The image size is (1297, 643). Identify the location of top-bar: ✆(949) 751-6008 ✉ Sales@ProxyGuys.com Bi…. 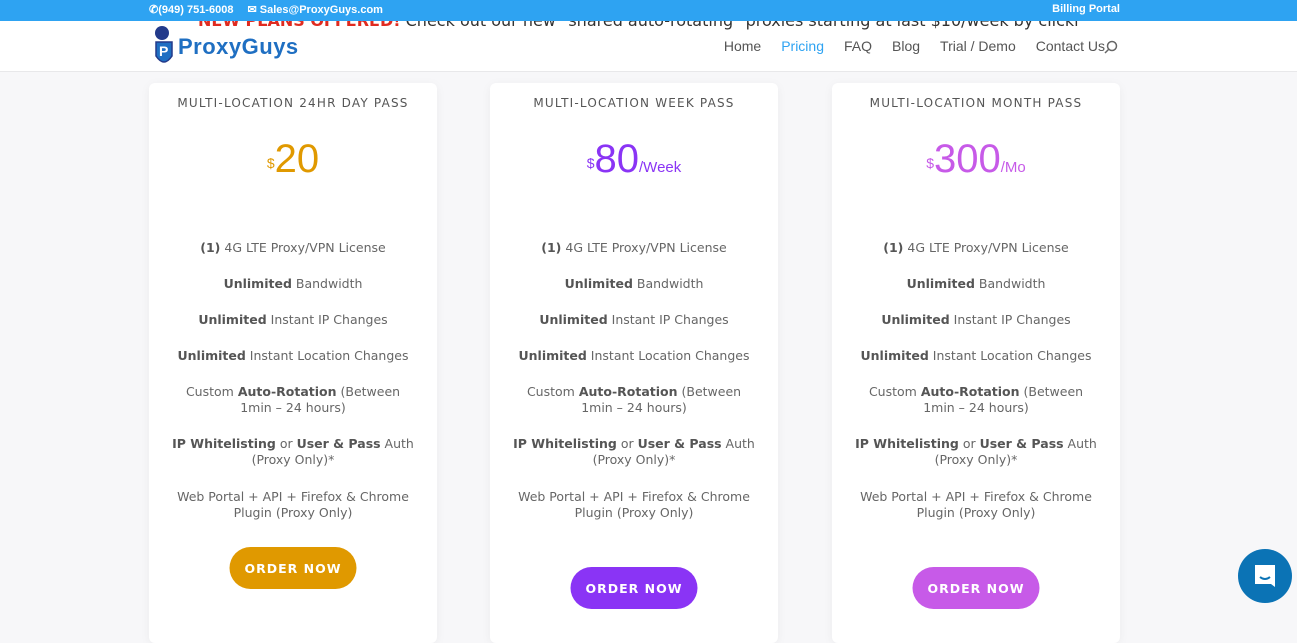
(648, 10).